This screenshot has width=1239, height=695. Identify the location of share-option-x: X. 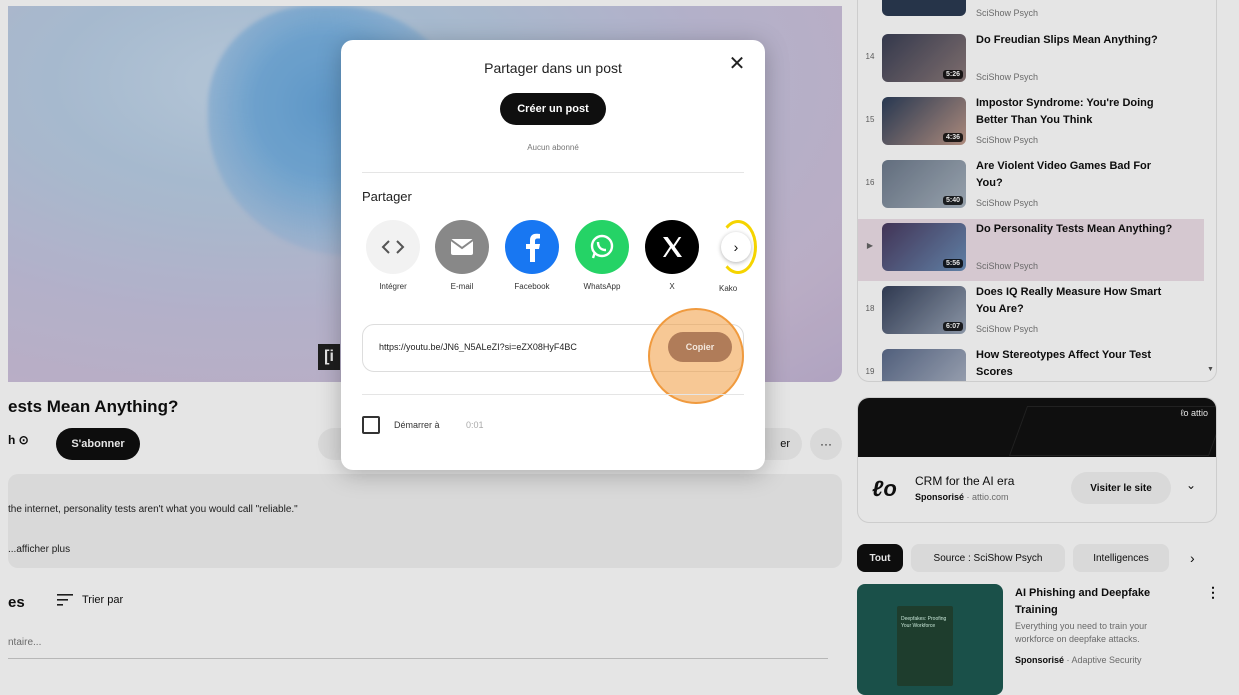
(672, 255).